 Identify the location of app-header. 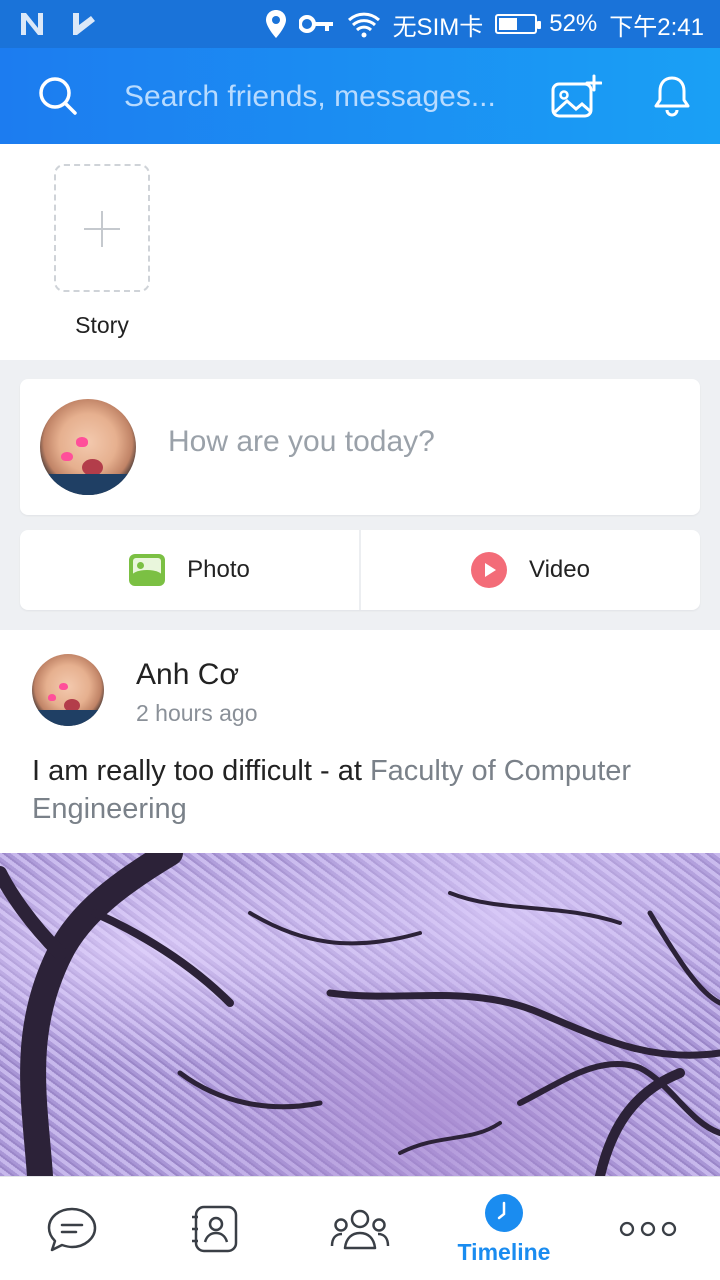
(360, 96).